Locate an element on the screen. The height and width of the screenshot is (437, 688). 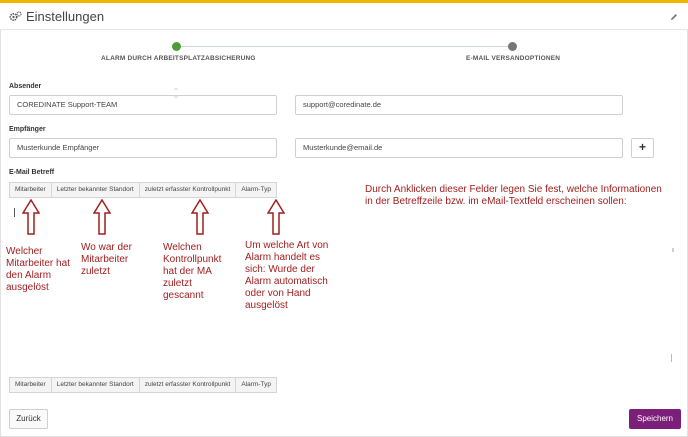
back-button: Zurück is located at coordinates (28, 419).